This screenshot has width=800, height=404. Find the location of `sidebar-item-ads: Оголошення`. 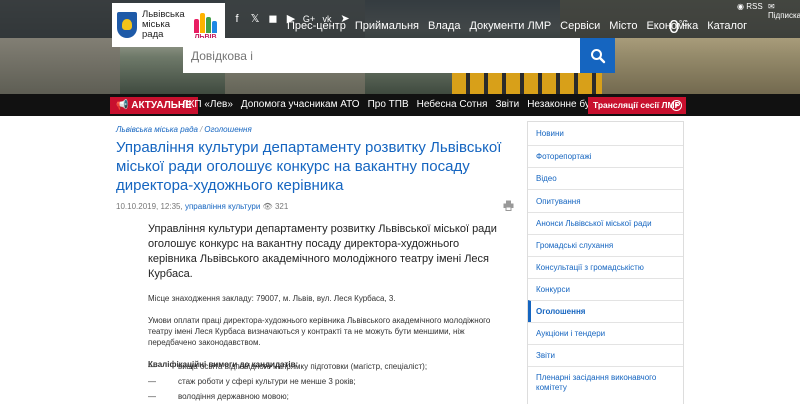

sidebar-item-ads: Оголошення is located at coordinates (605, 311).